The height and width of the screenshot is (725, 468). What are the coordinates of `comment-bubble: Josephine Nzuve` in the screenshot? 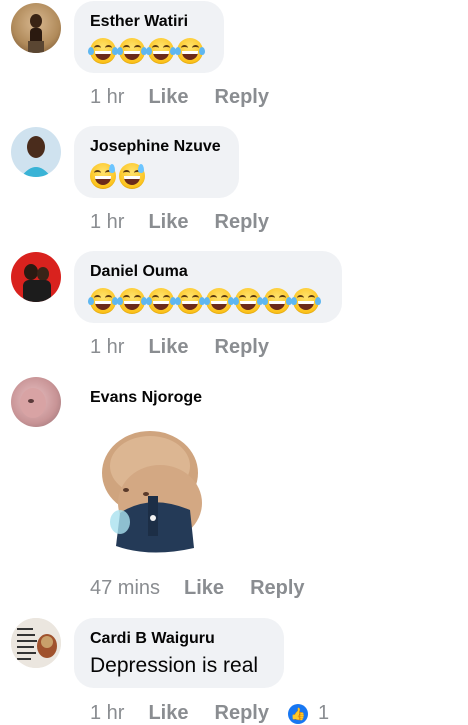 It's located at (156, 162).